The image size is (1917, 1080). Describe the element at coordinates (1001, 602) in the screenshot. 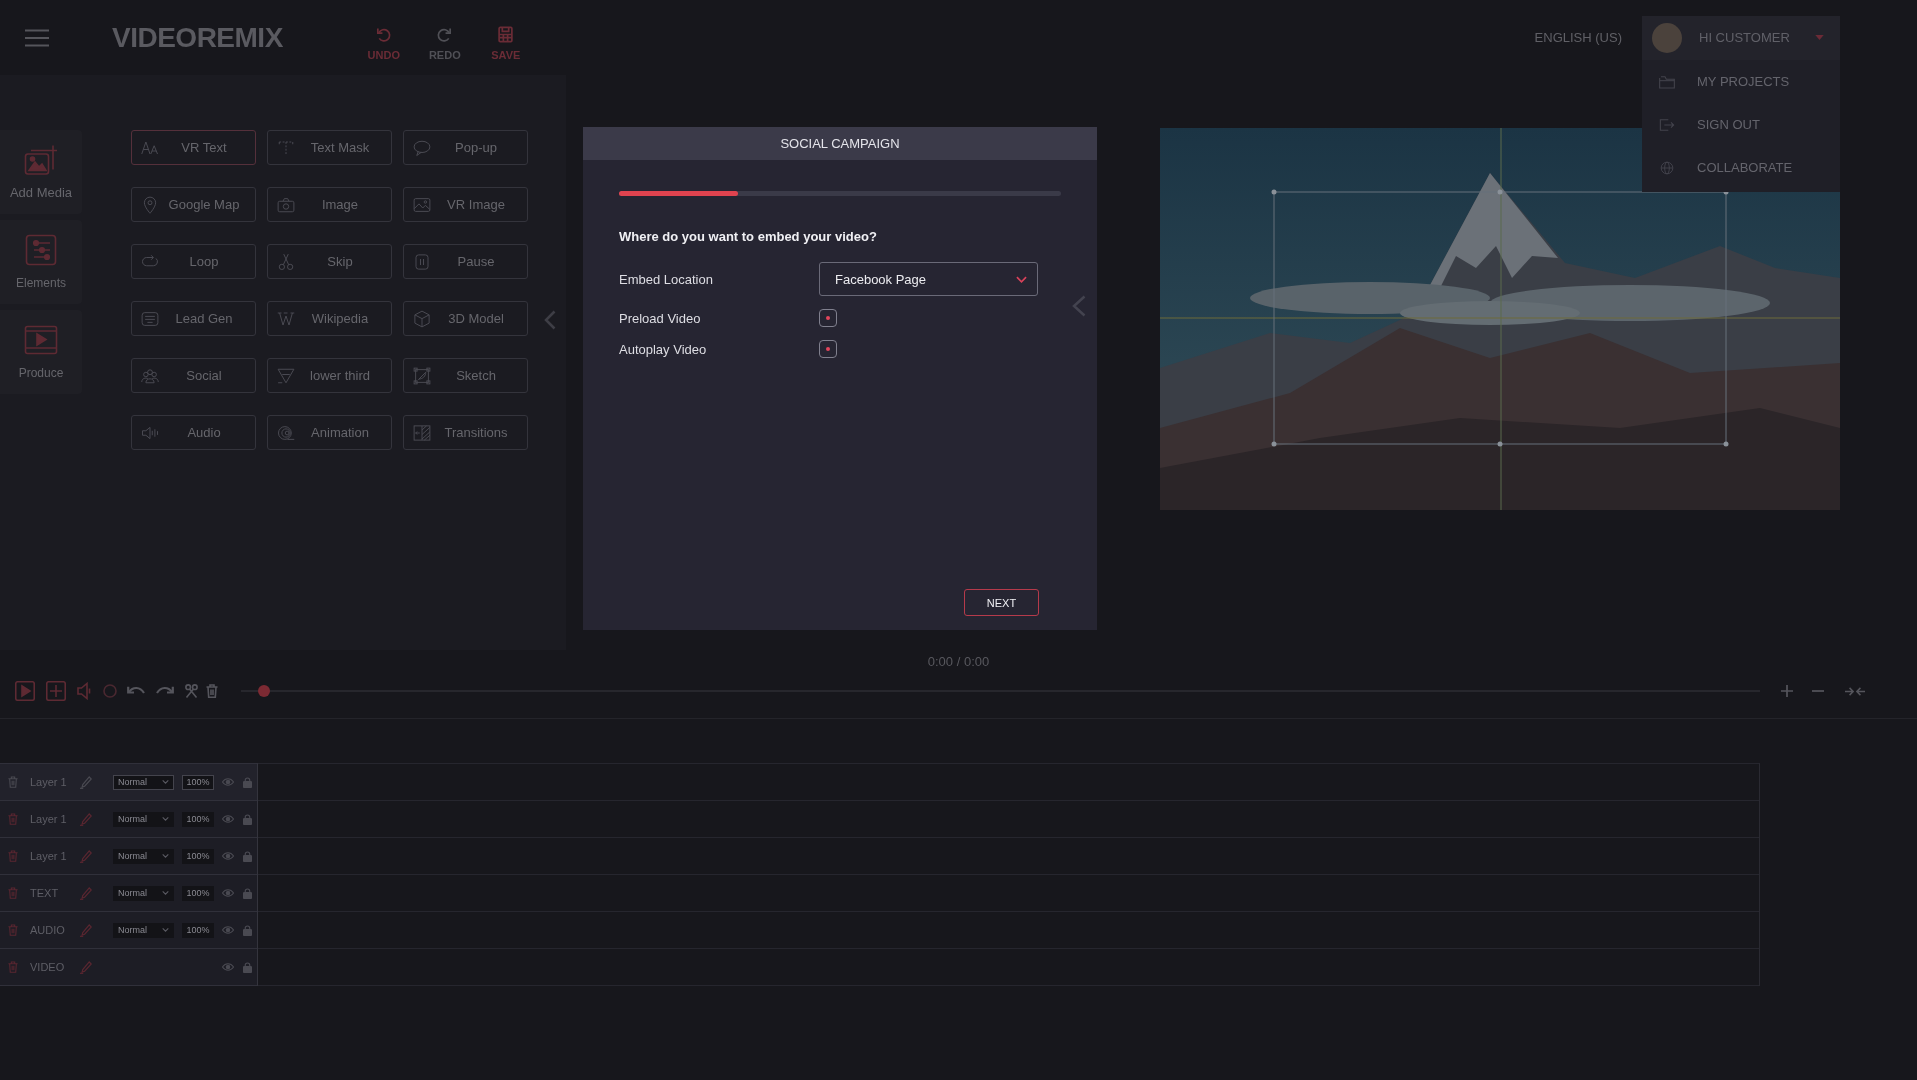

I see `next-button: NEXT` at that location.